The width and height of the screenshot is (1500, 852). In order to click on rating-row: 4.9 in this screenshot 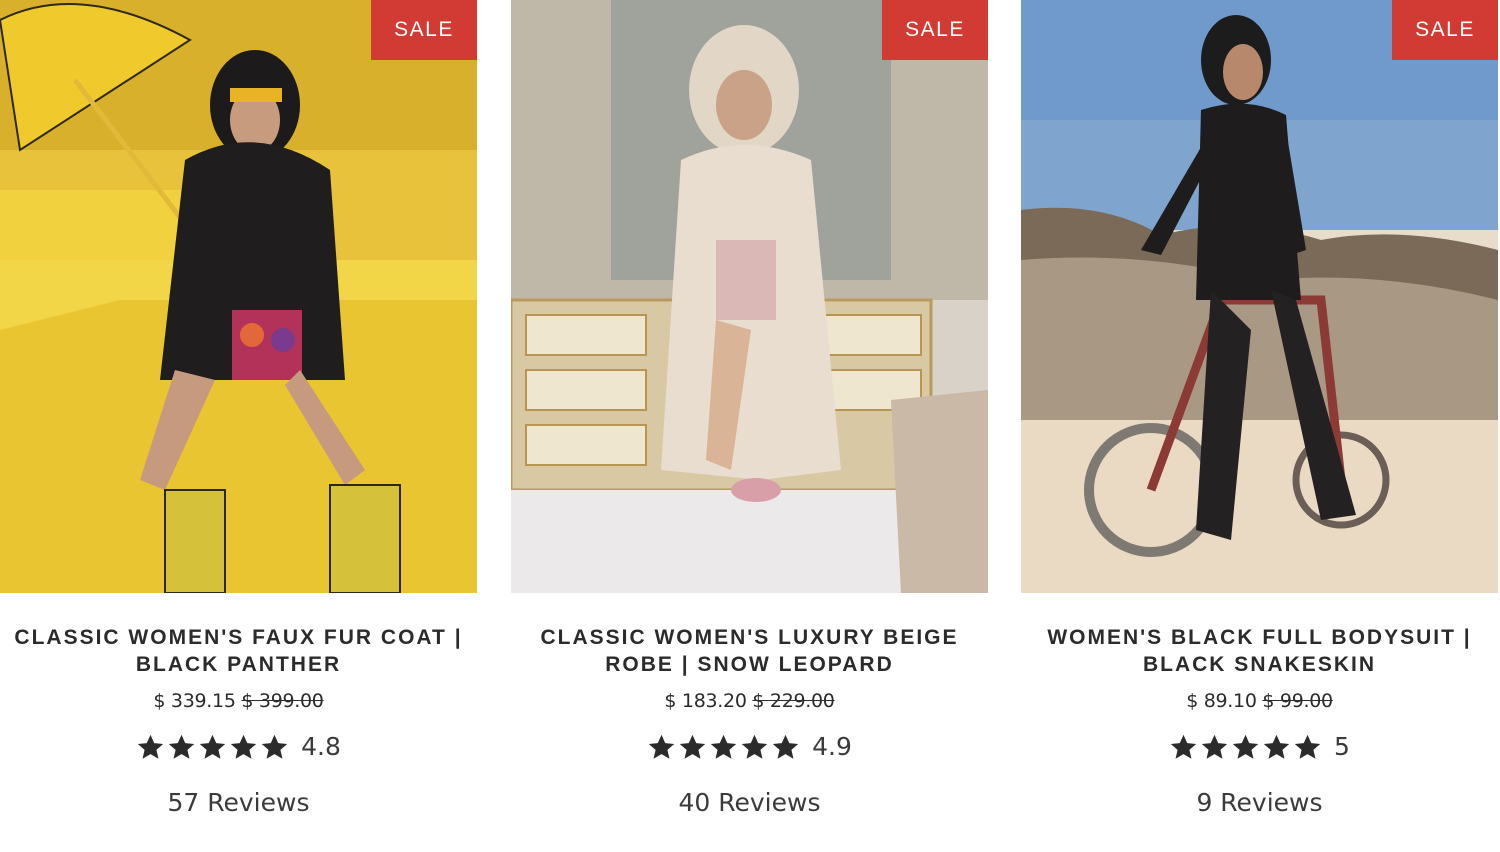, I will do `click(749, 747)`.